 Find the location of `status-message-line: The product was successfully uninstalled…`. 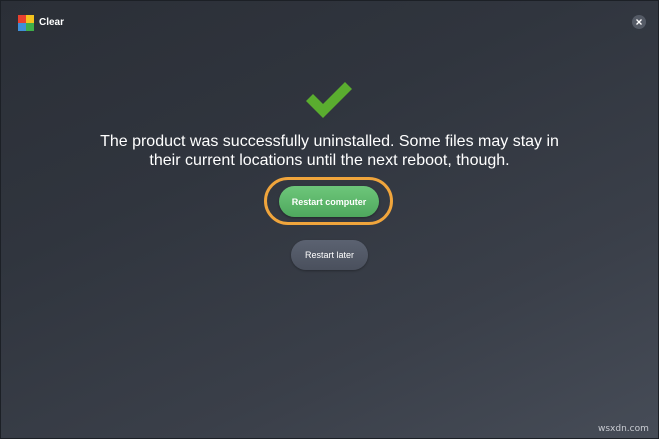

status-message-line: The product was successfully uninstalled… is located at coordinates (329, 141).